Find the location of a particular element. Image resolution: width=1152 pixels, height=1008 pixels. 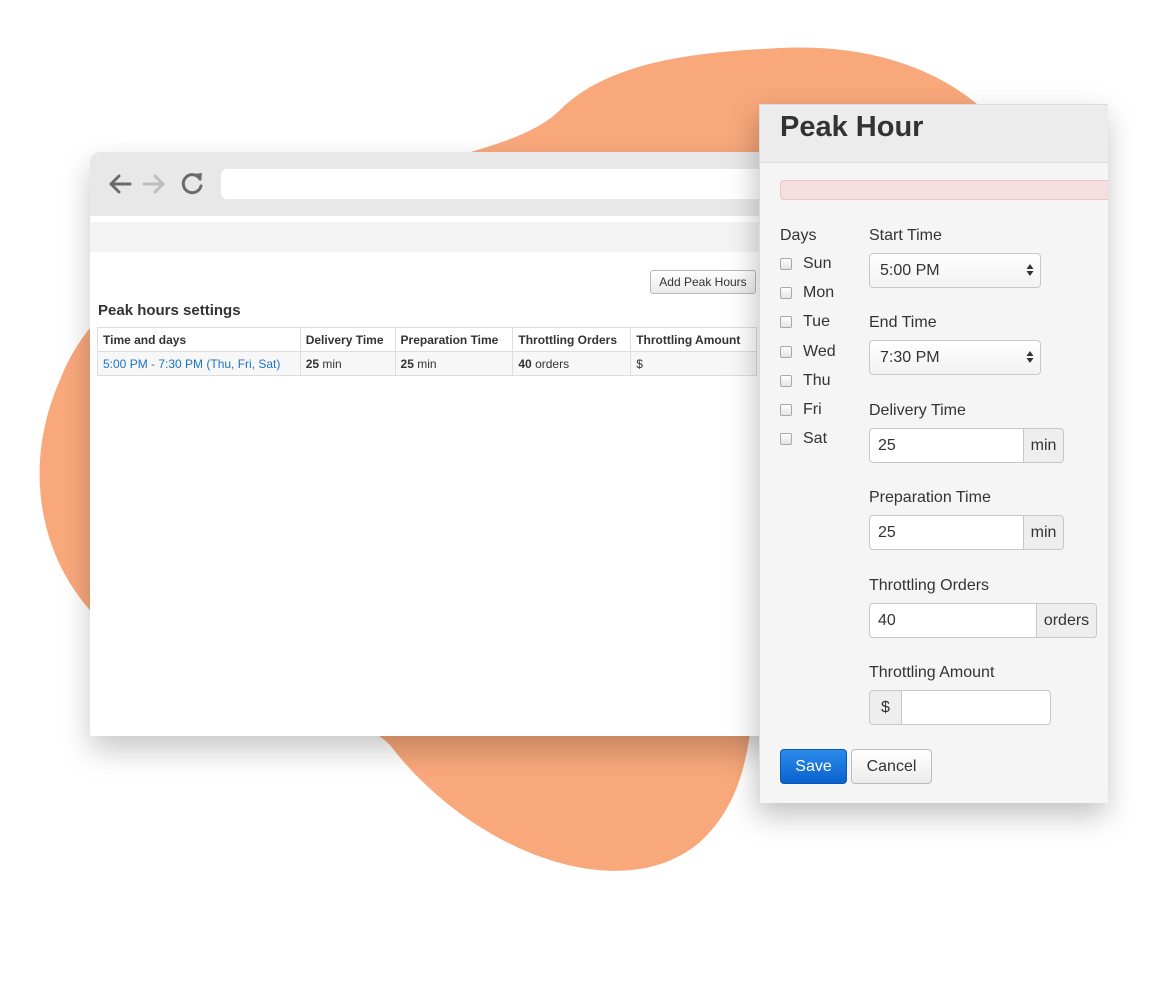

address-bar is located at coordinates (515, 184).